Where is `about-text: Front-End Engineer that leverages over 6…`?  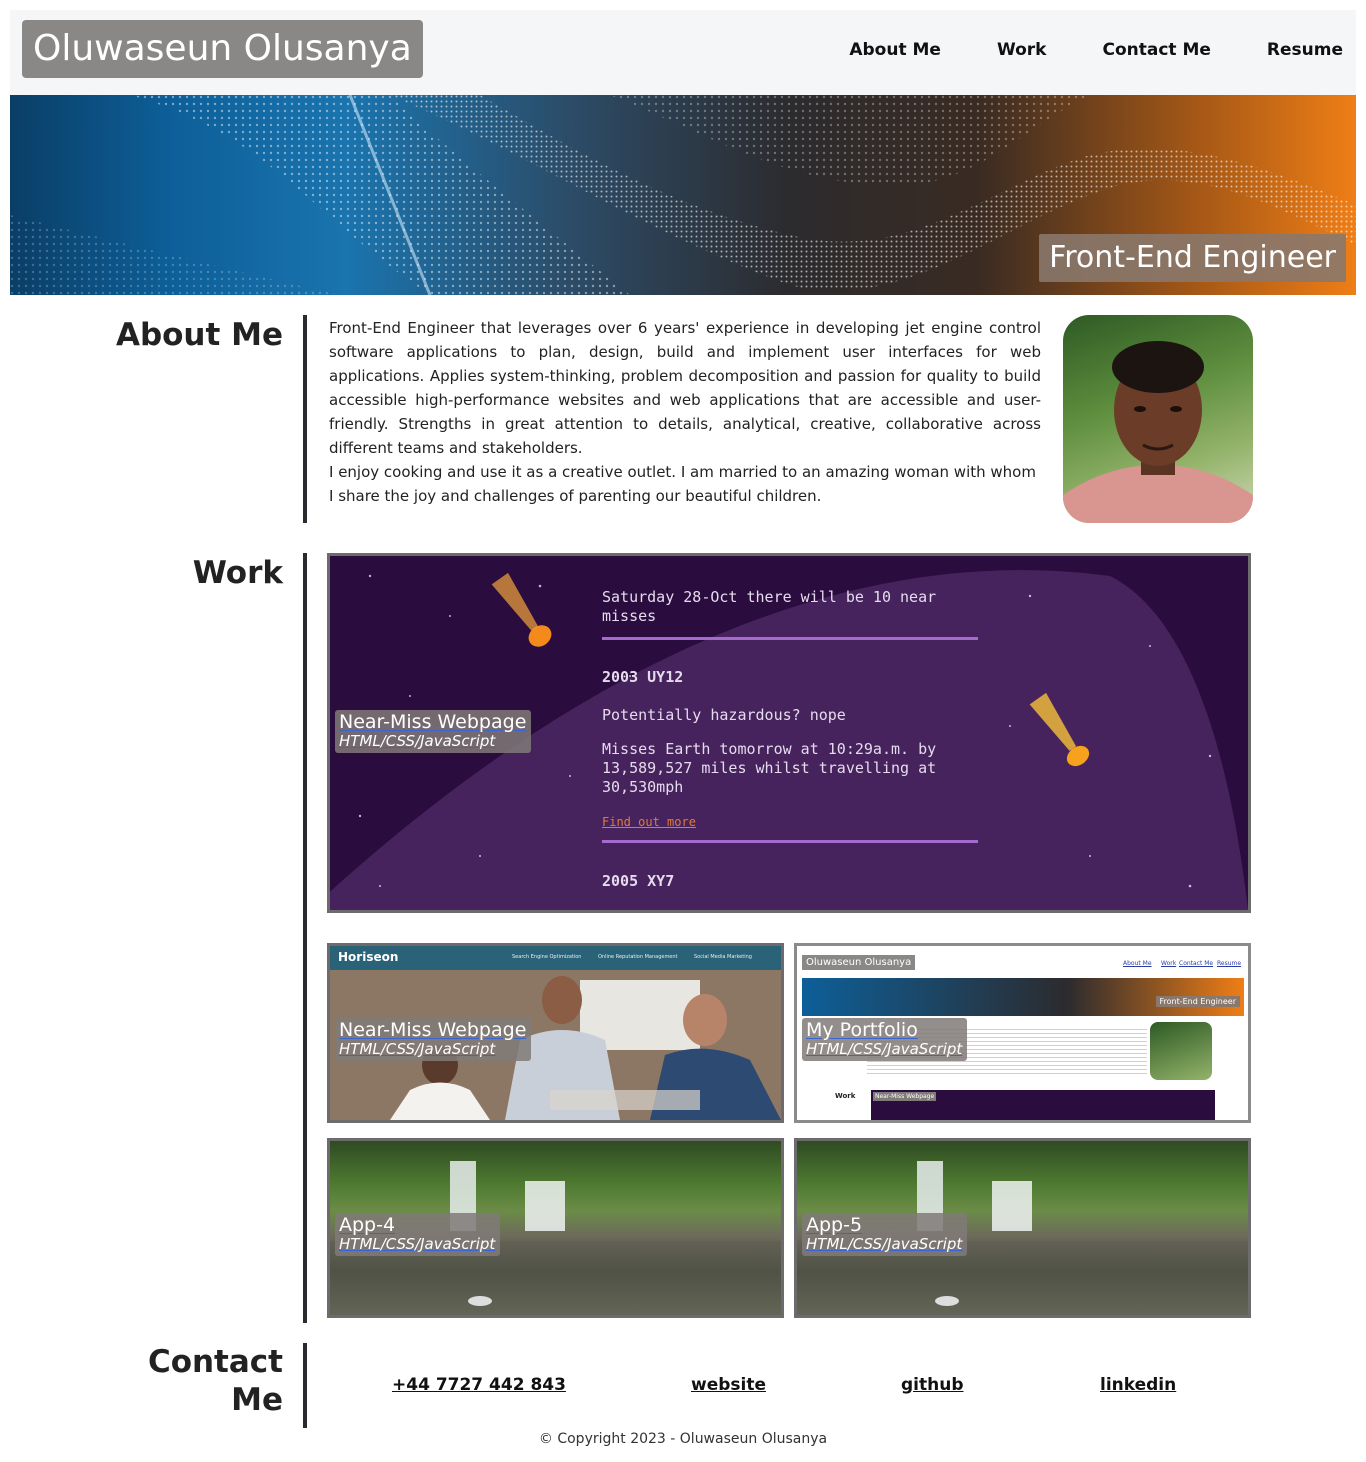 about-text: Front-End Engineer that leverages over 6… is located at coordinates (685, 412).